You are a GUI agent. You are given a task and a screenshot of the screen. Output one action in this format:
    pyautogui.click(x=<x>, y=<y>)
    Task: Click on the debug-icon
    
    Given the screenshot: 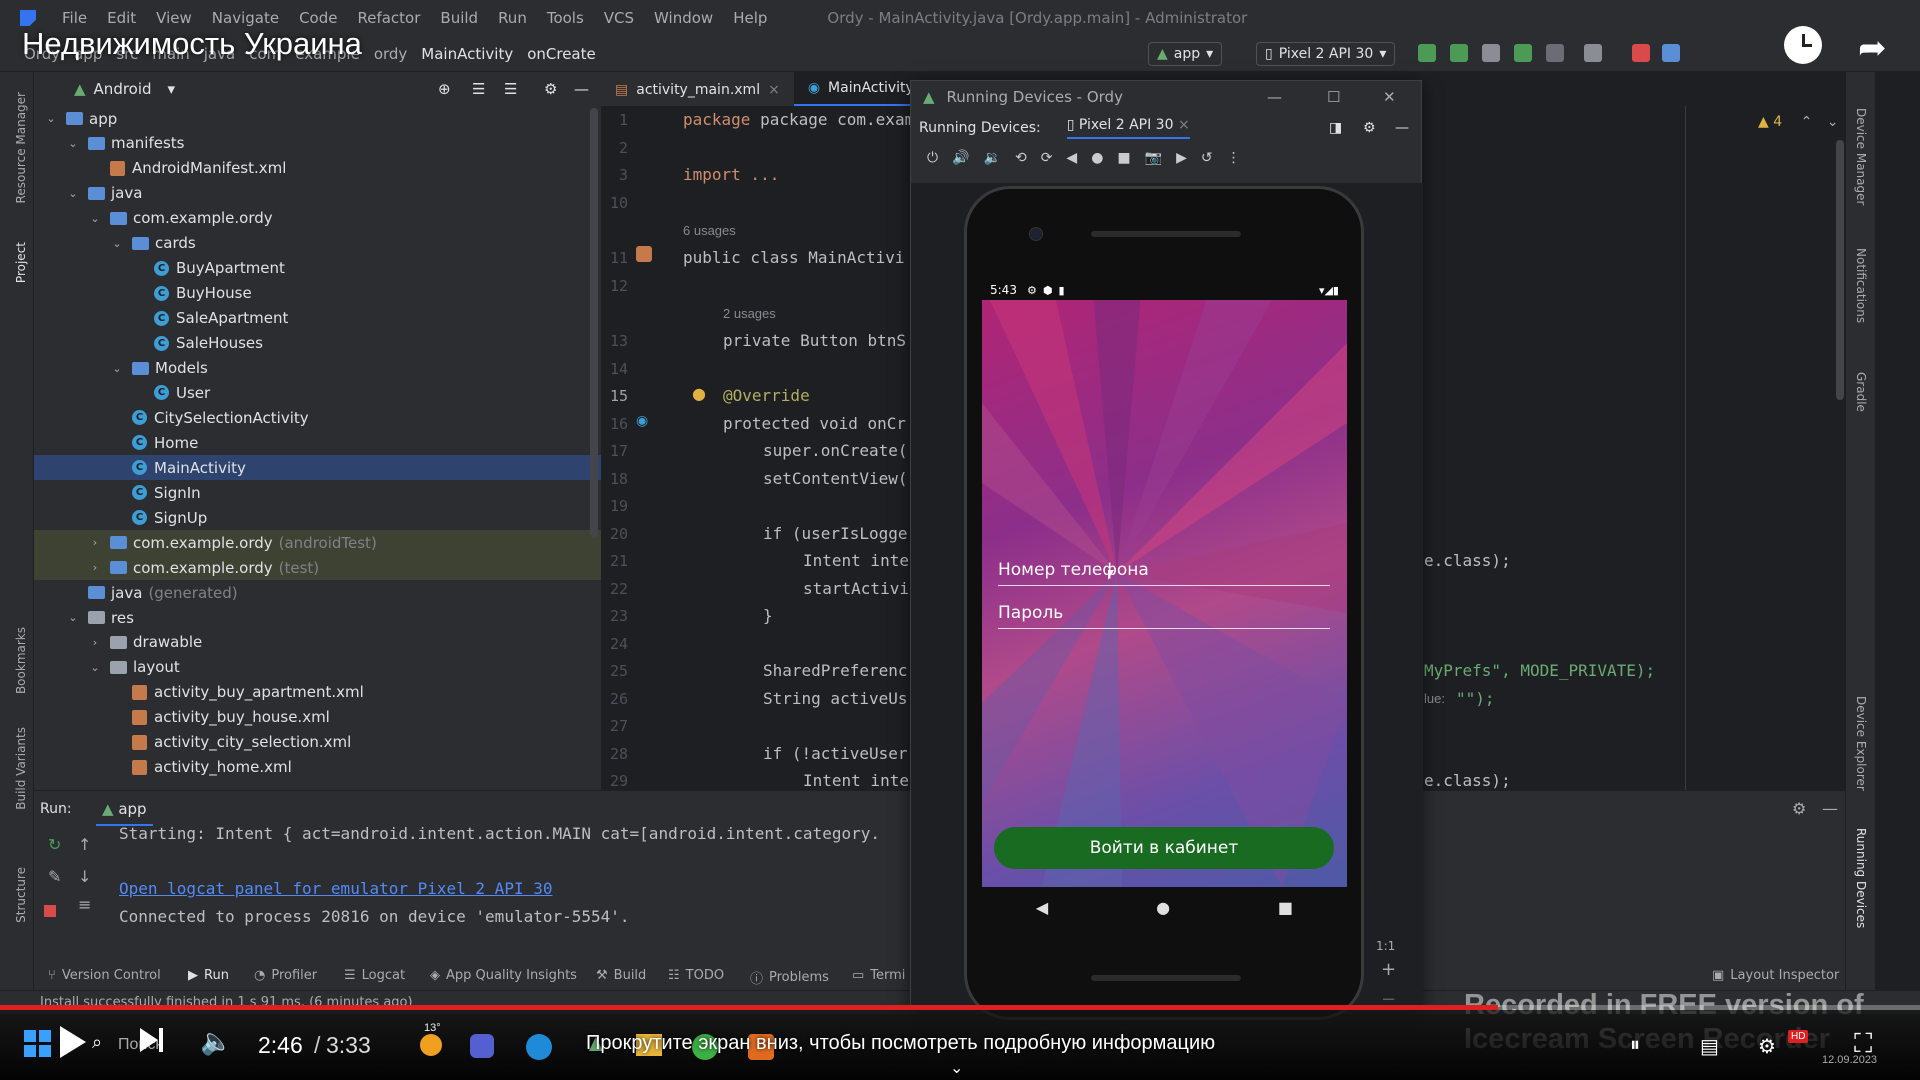 What is the action you would take?
    pyautogui.click(x=1523, y=53)
    